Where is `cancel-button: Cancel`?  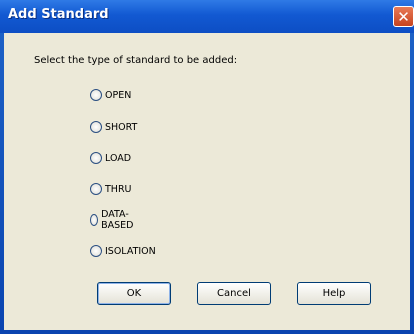
cancel-button: Cancel is located at coordinates (234, 293).